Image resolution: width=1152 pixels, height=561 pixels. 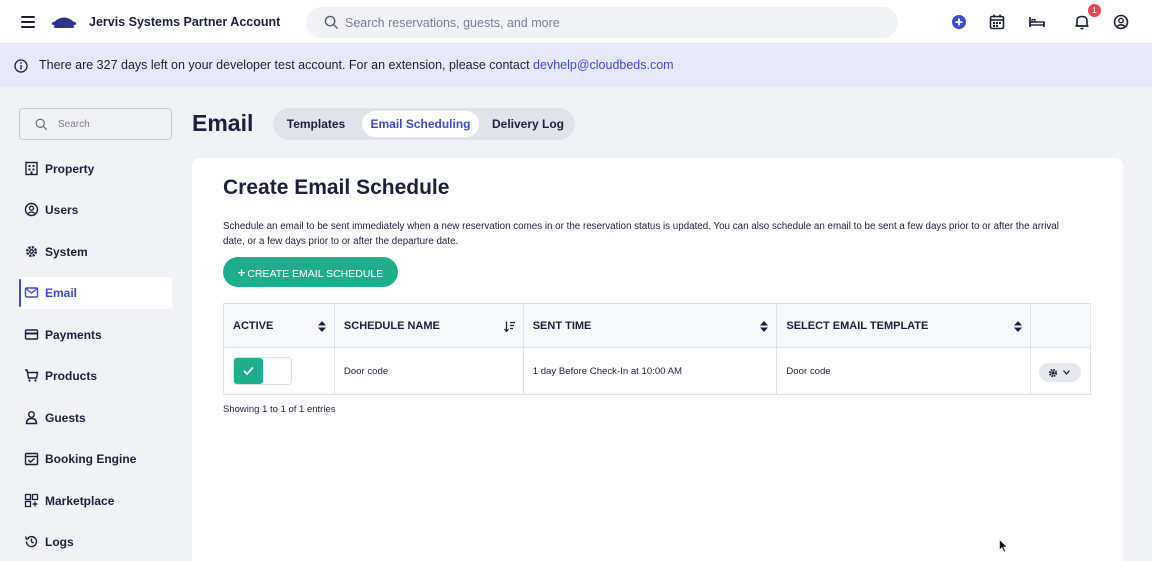 What do you see at coordinates (73, 335) in the screenshot?
I see `sidebar-item-label: Payments` at bounding box center [73, 335].